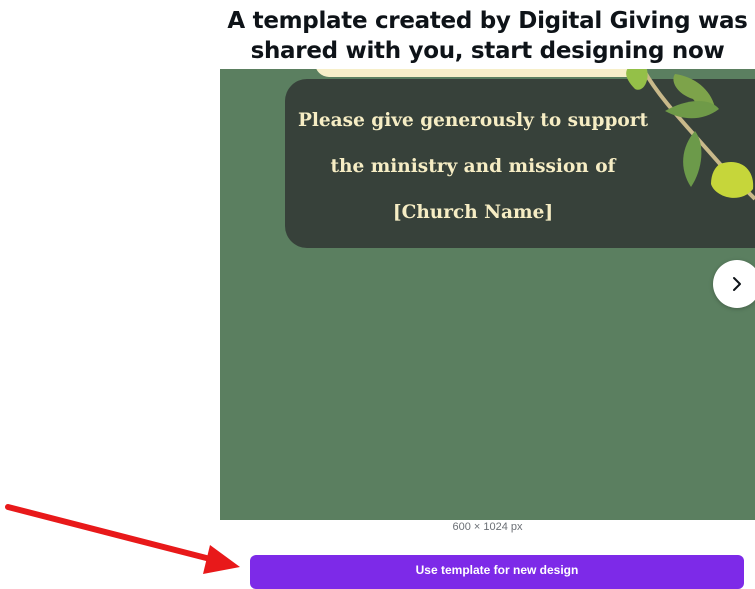 This screenshot has height=589, width=755. What do you see at coordinates (473, 120) in the screenshot?
I see `message-line: Please give generously to support` at bounding box center [473, 120].